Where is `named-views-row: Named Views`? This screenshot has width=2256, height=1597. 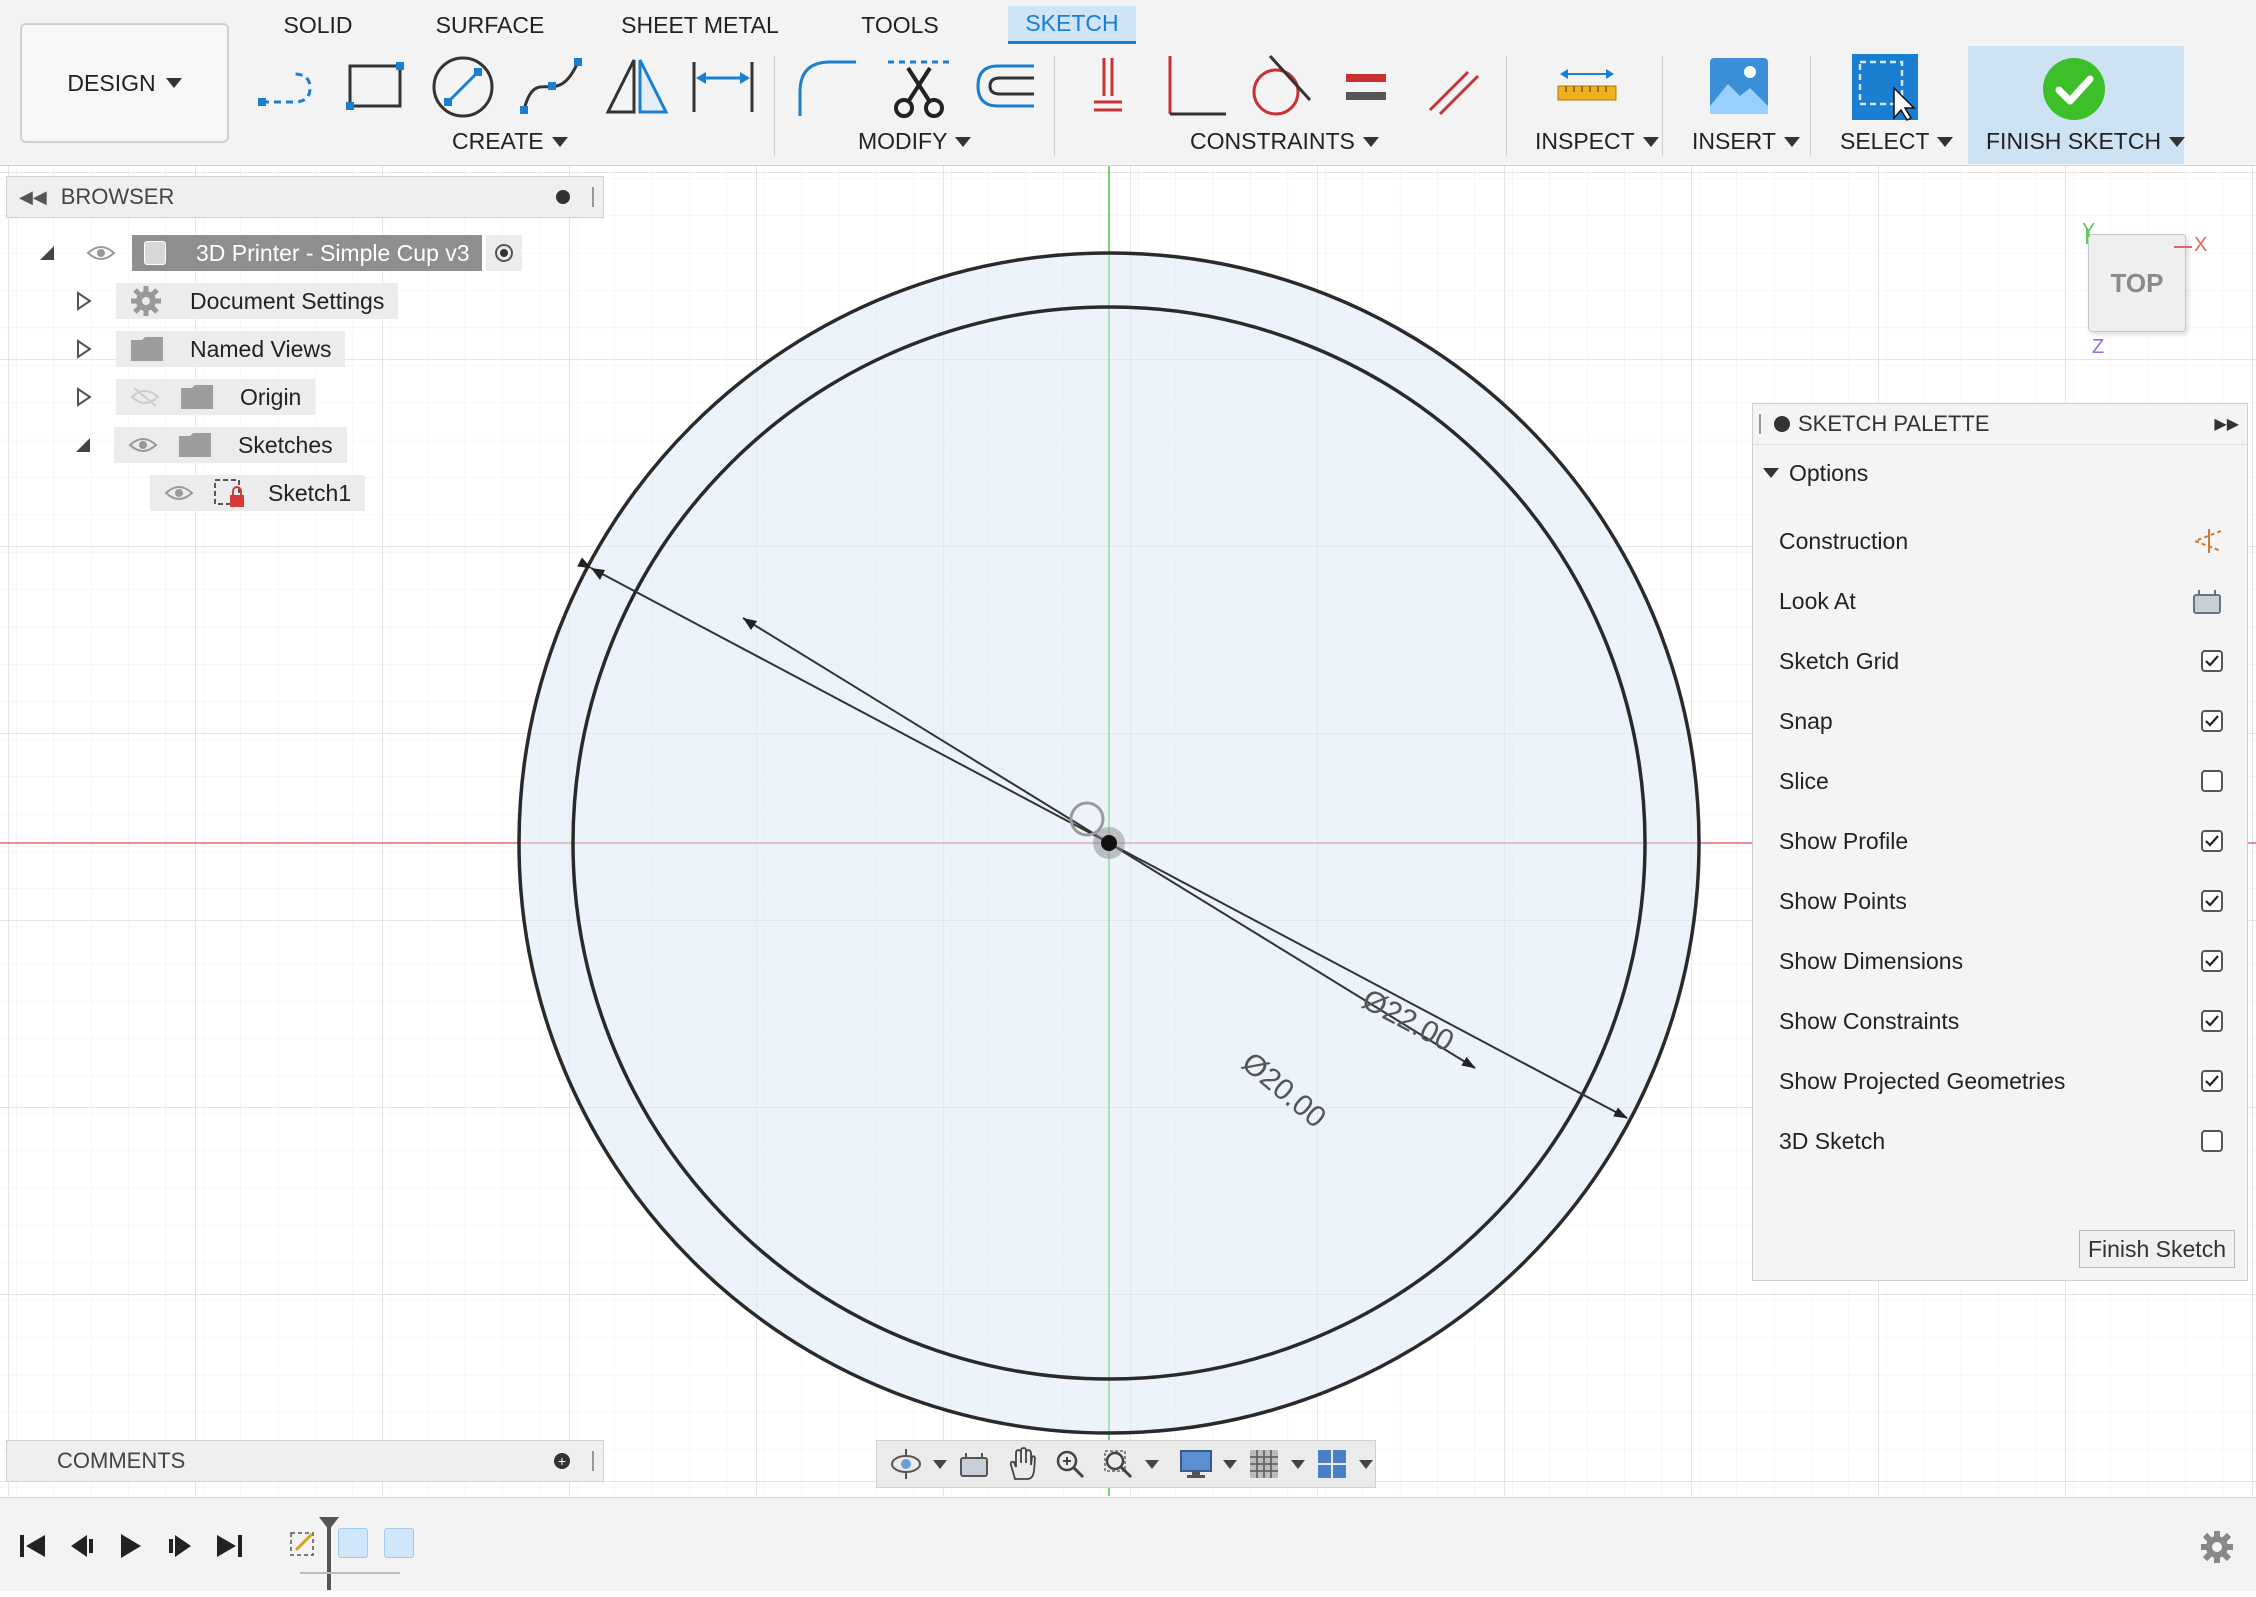 named-views-row: Named Views is located at coordinates (231, 349).